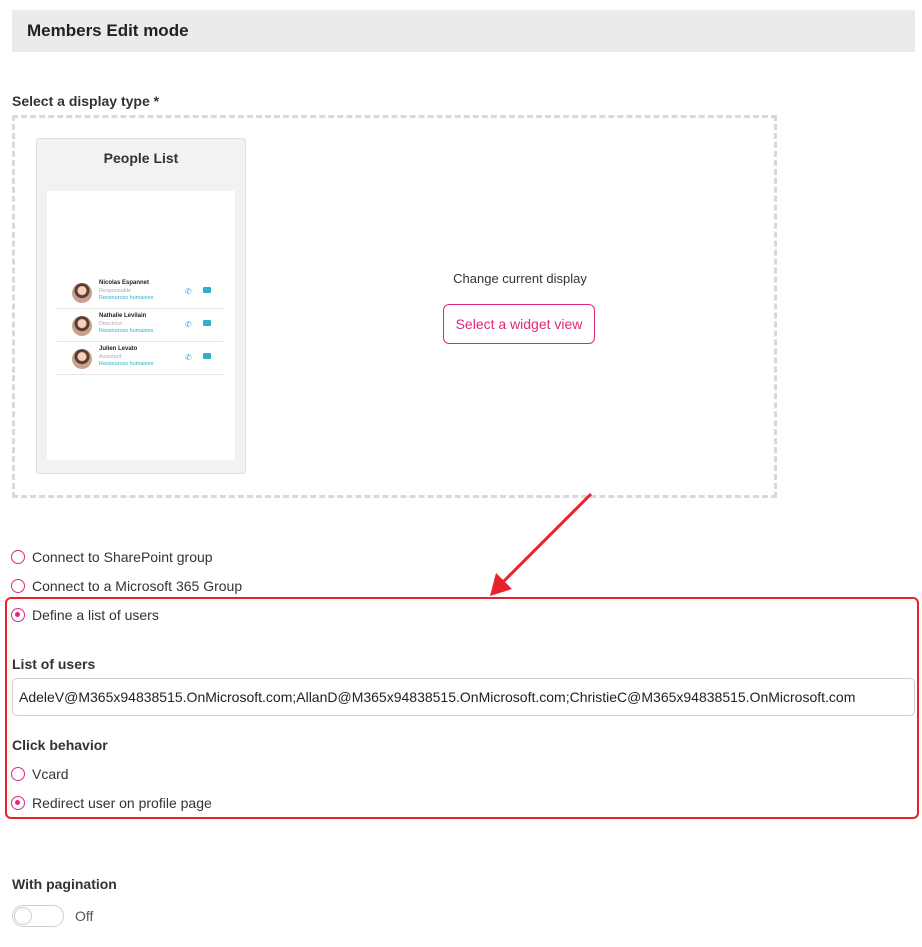  Describe the element at coordinates (123, 316) in the screenshot. I see `person-name: Nathalie Levilain` at that location.